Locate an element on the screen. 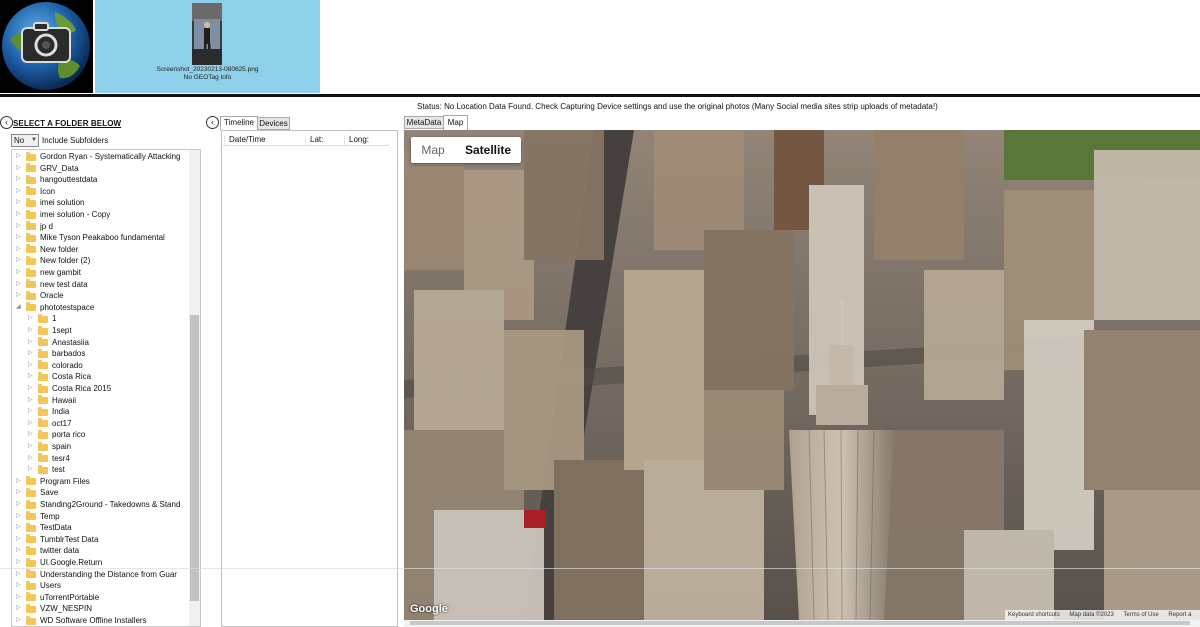 The width and height of the screenshot is (1200, 627). folder-tree-item: ▷ jp d is located at coordinates (34, 227).